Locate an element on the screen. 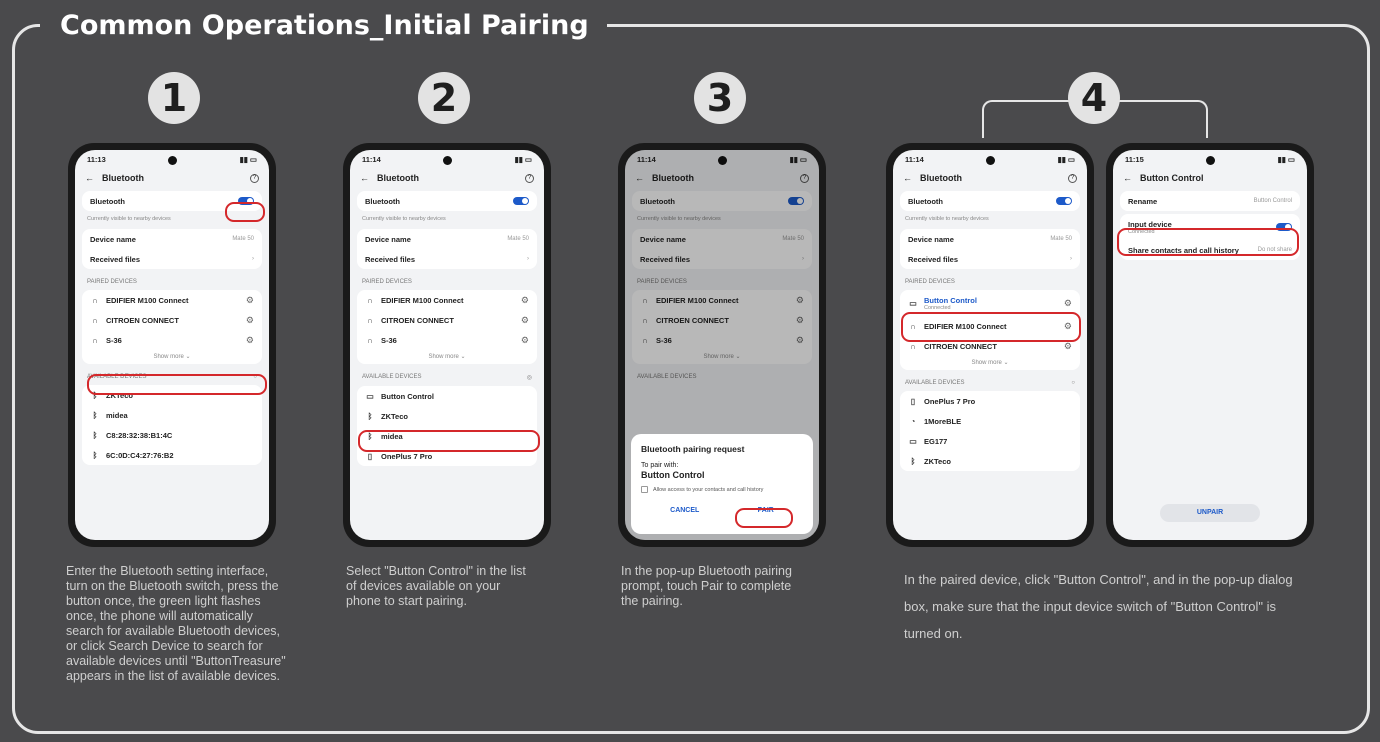 This screenshot has height=742, width=1380. device-label: OnePlus 7 Pro is located at coordinates (407, 456).